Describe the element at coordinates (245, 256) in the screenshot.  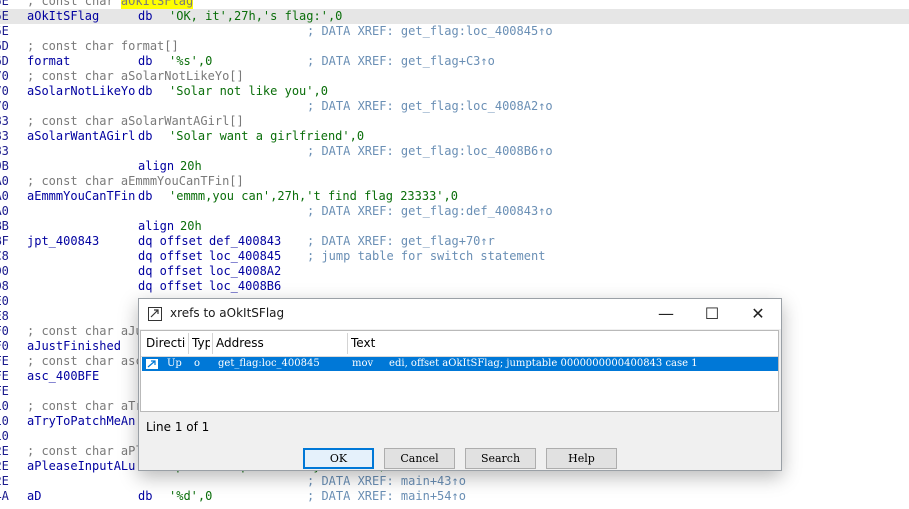
I see `line-operands: loc_400845` at that location.